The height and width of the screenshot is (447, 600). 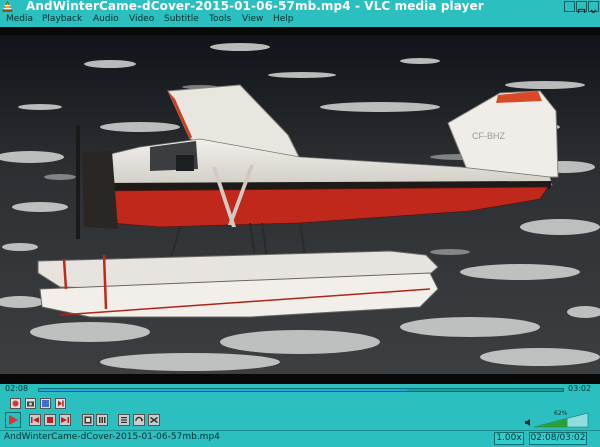 I want to click on extended-settings-button, so click(x=102, y=420).